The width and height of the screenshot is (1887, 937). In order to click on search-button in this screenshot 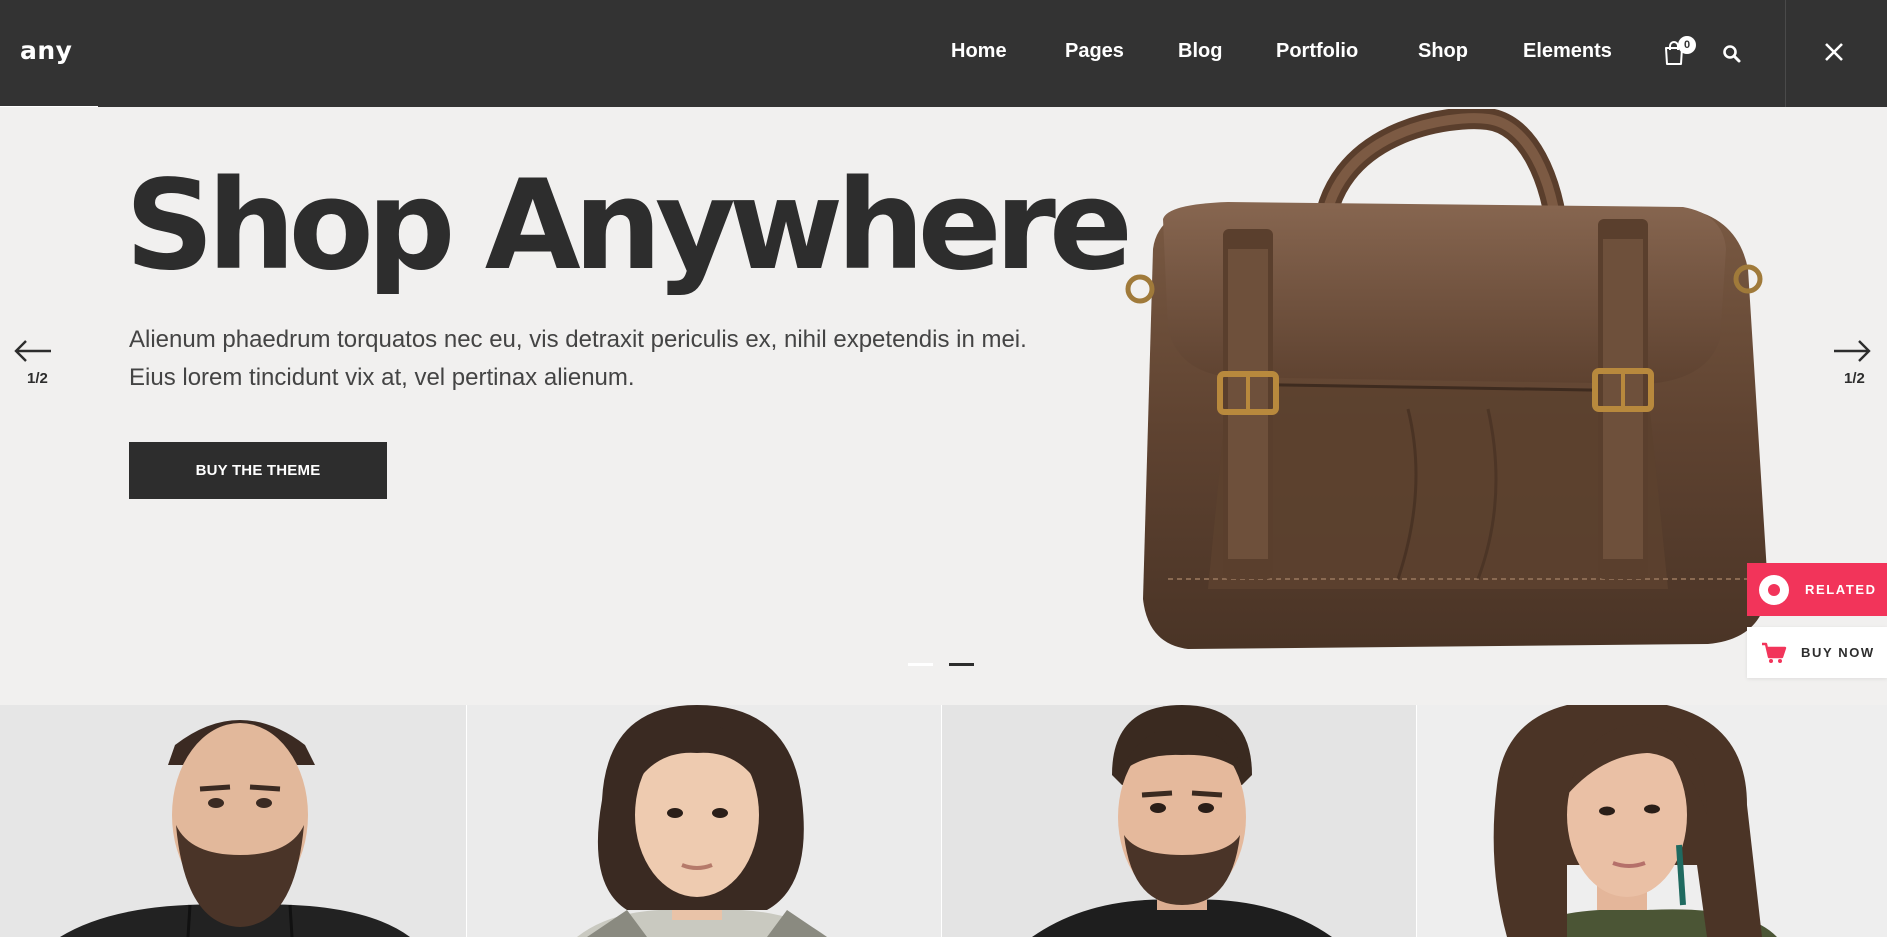, I will do `click(1733, 55)`.